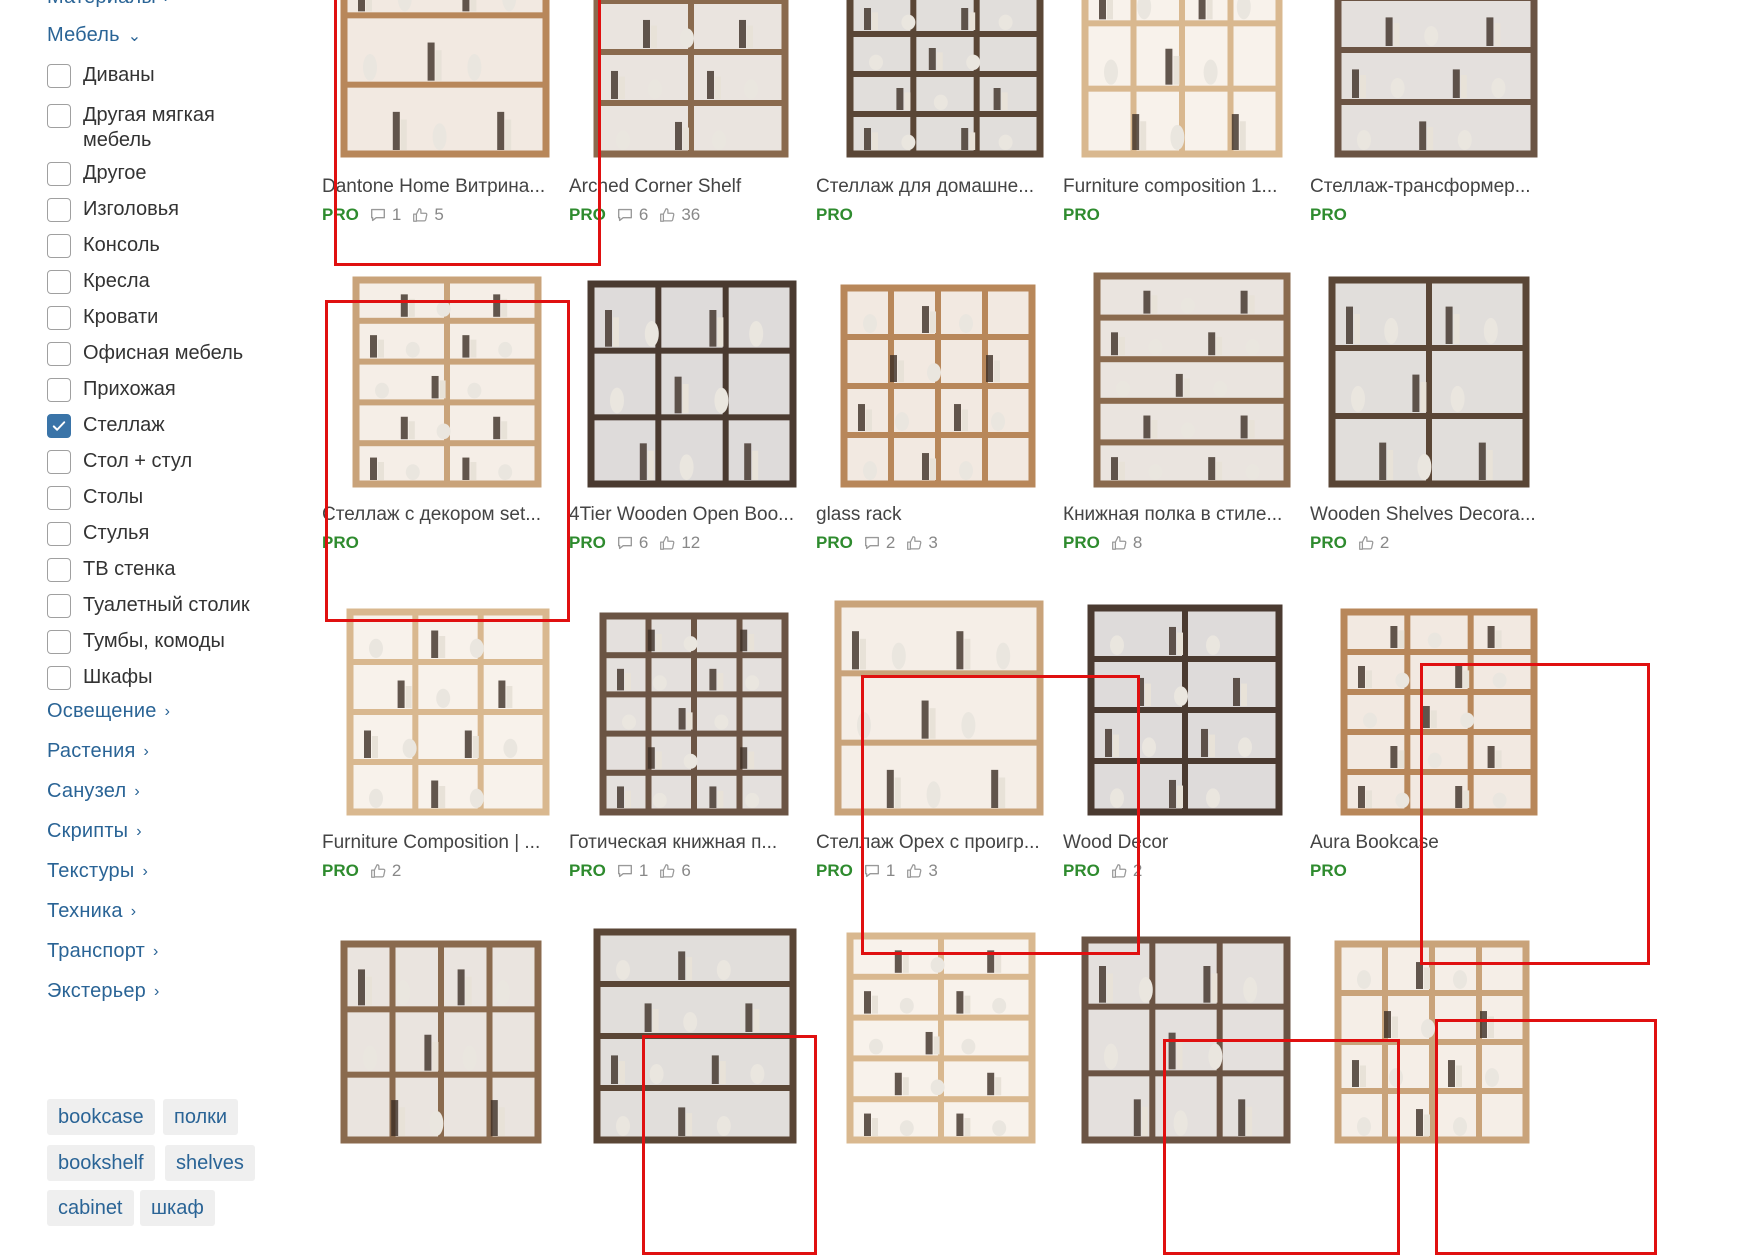  Describe the element at coordinates (90, 1208) in the screenshot. I see `tag-chip: cabinet` at that location.